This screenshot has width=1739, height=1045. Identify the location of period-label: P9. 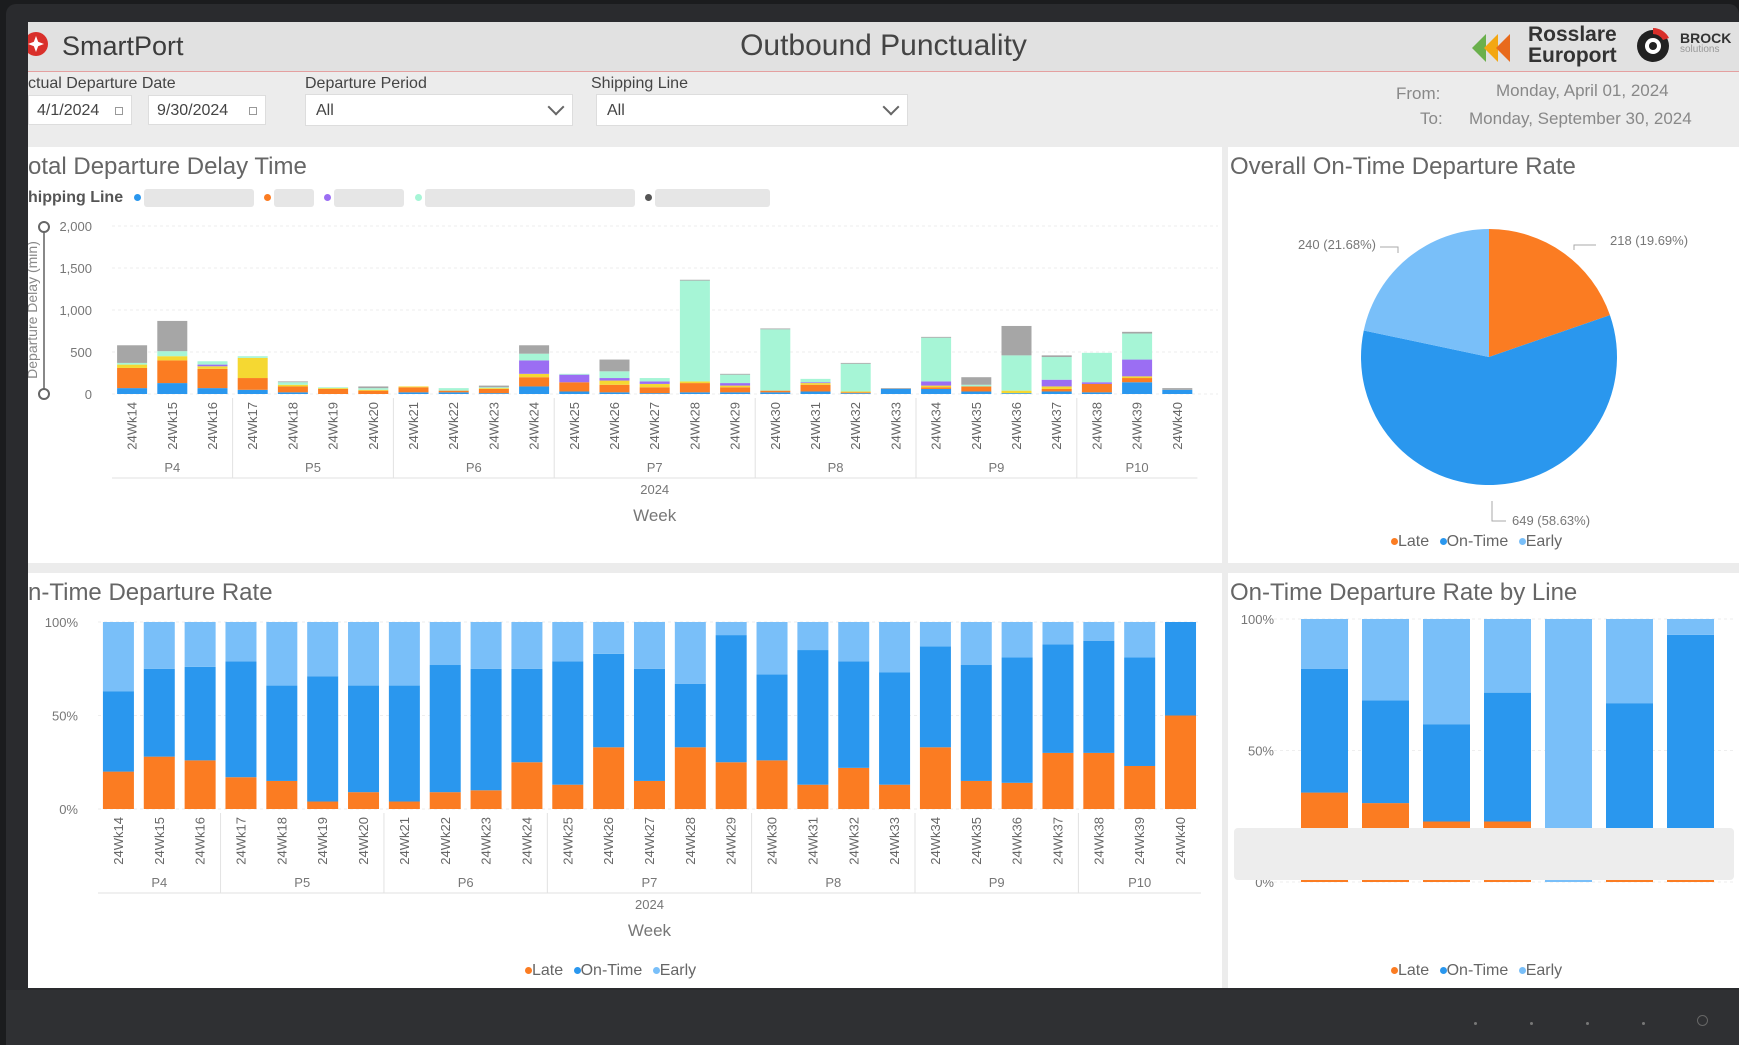
(997, 882).